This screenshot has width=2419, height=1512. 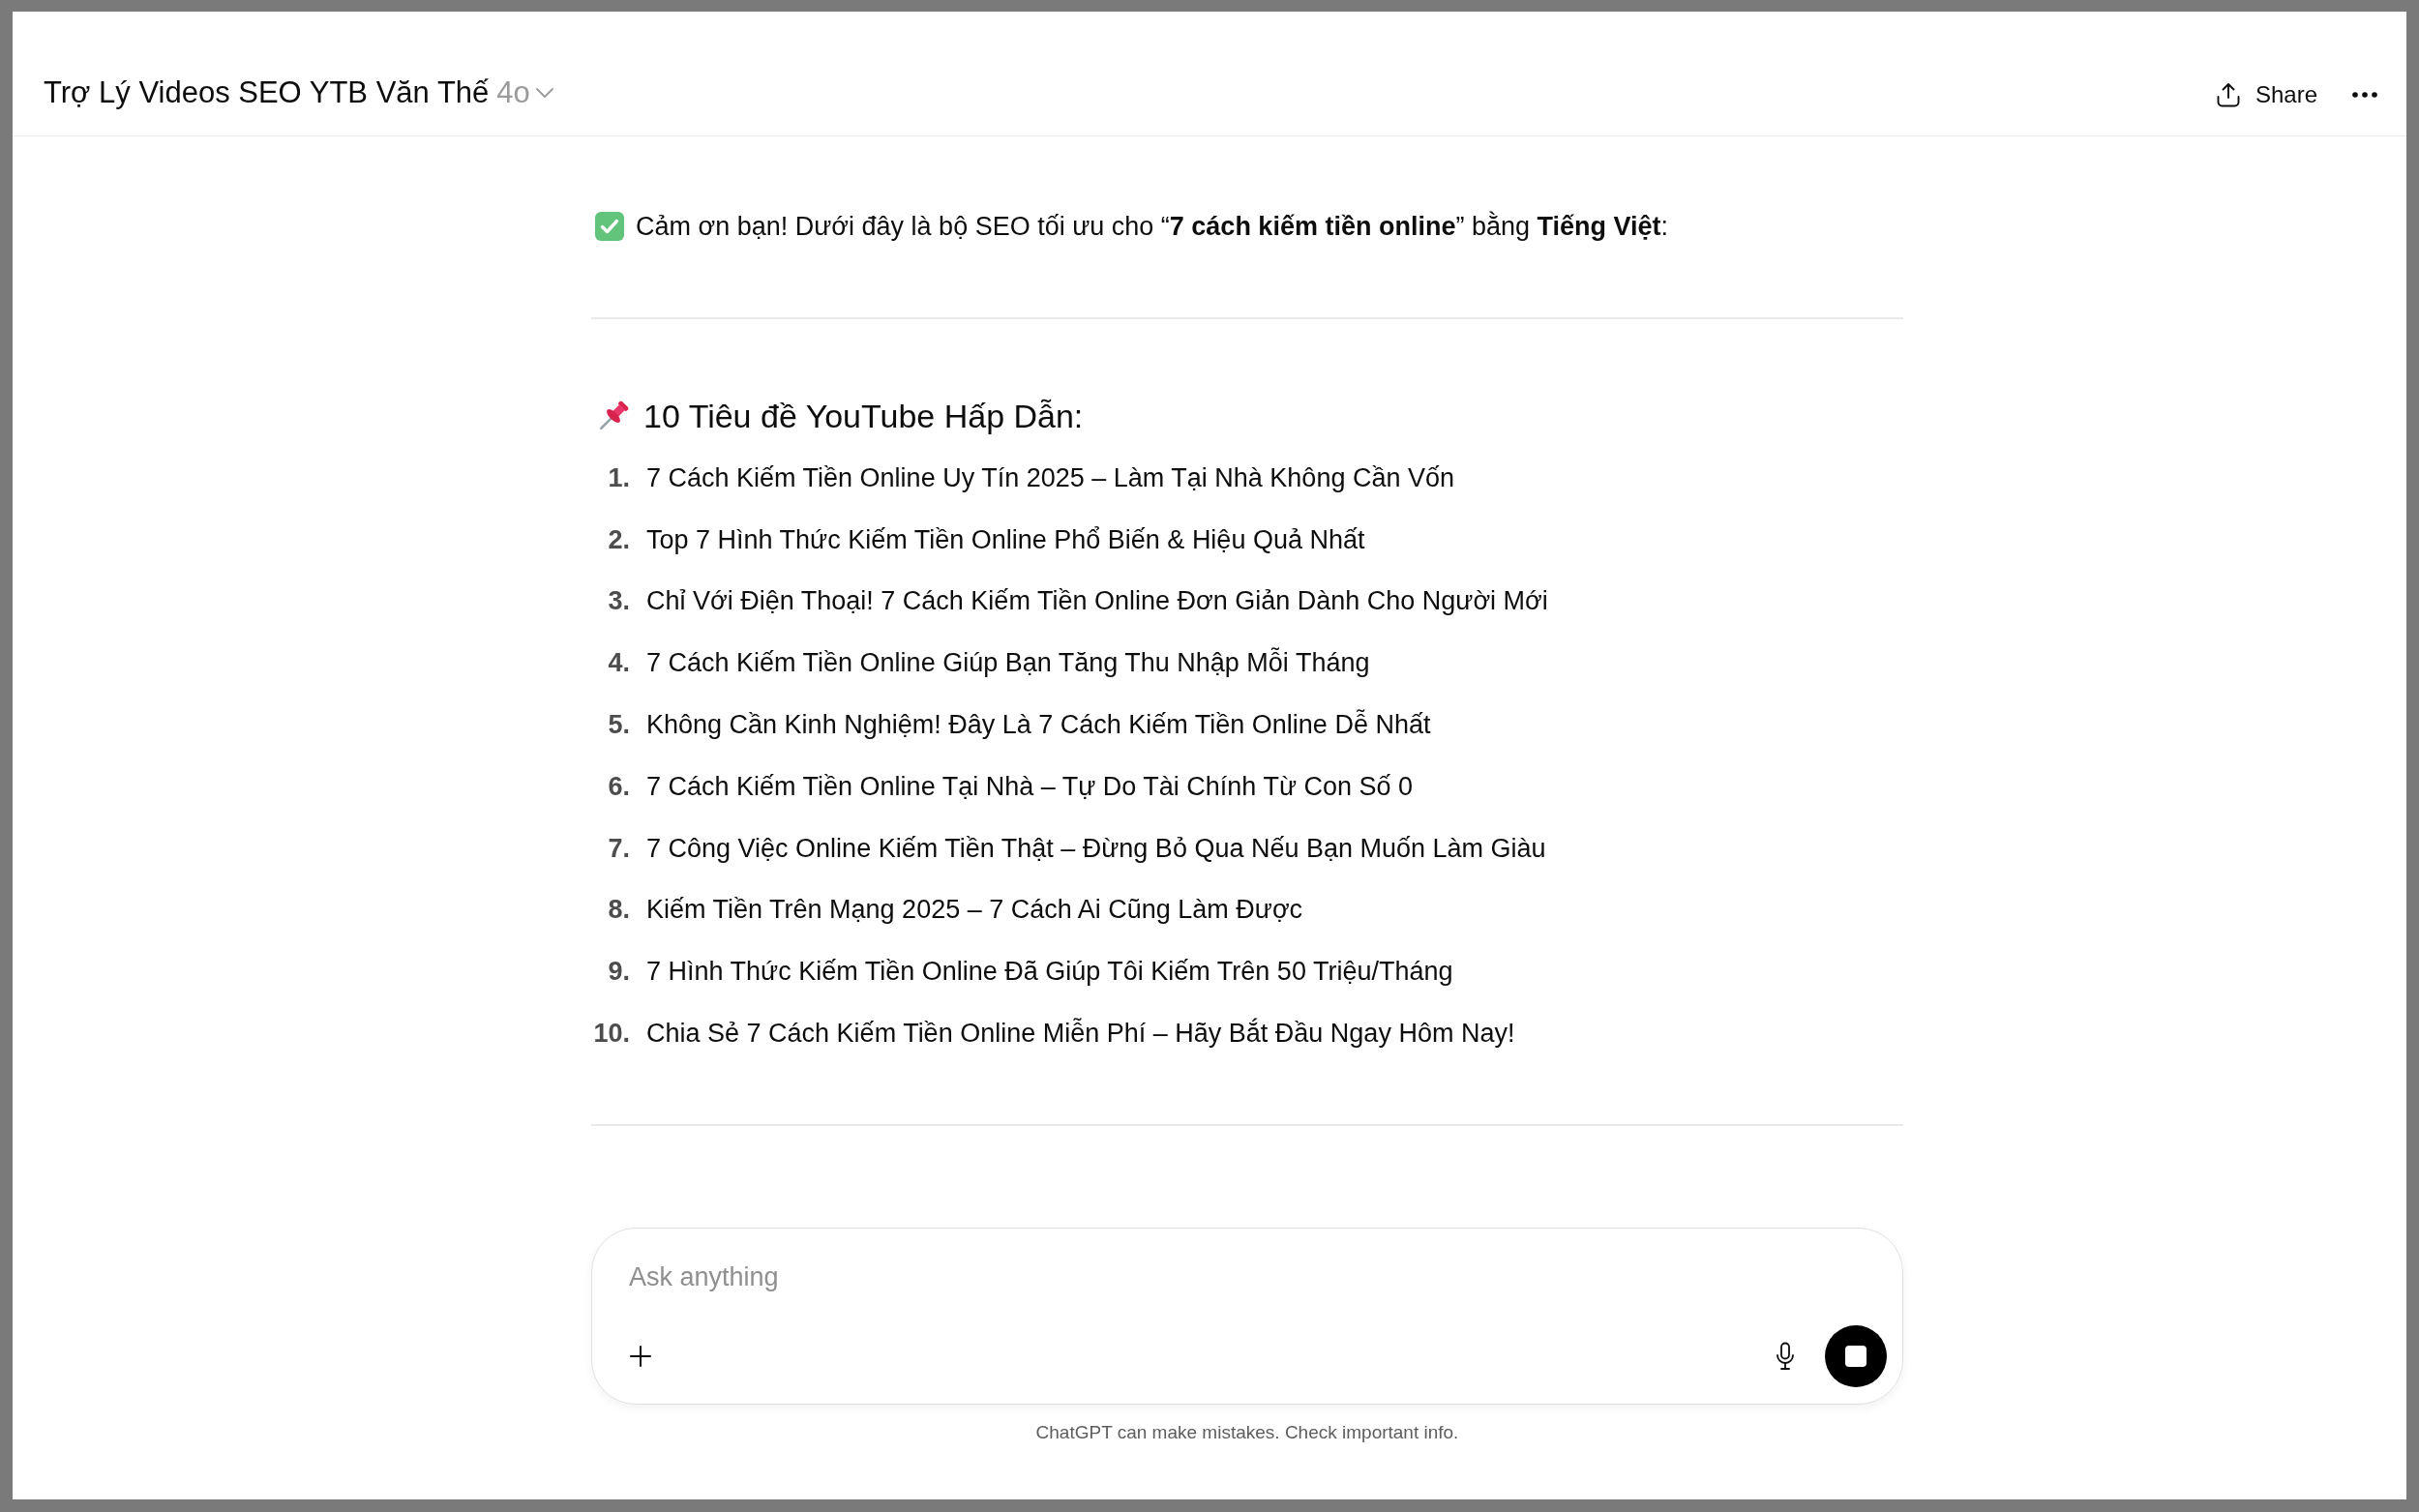 I want to click on add-button, so click(x=641, y=1356).